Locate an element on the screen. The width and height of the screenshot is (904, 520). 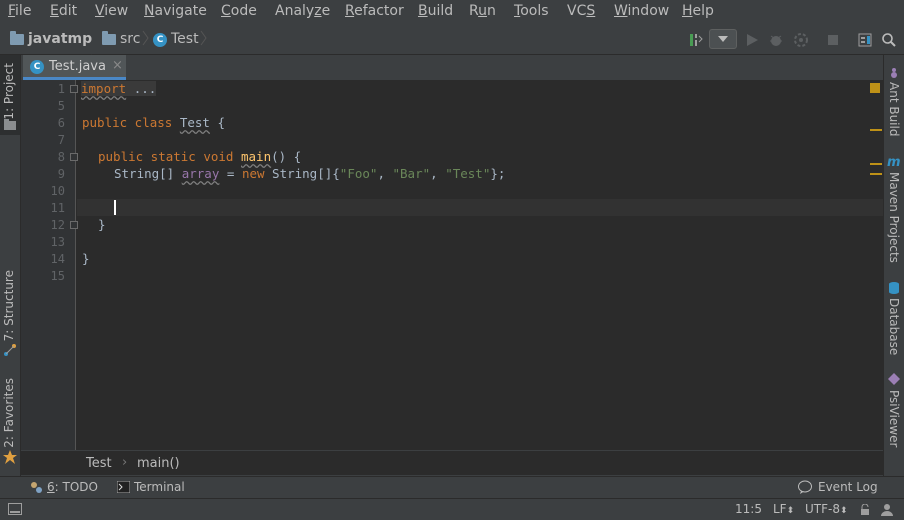
ant-icon is located at coordinates (894, 73).